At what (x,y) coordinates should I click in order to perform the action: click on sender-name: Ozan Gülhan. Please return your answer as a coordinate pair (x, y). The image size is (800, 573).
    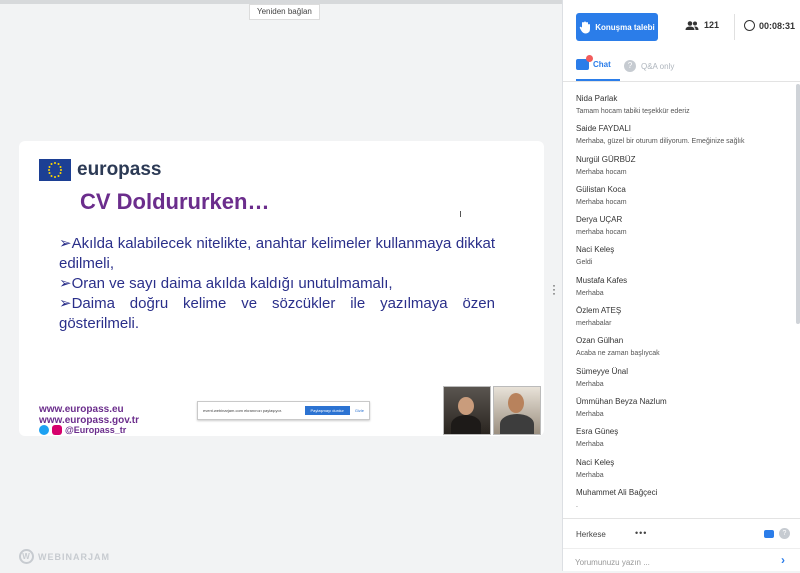
    Looking at the image, I should click on (600, 341).